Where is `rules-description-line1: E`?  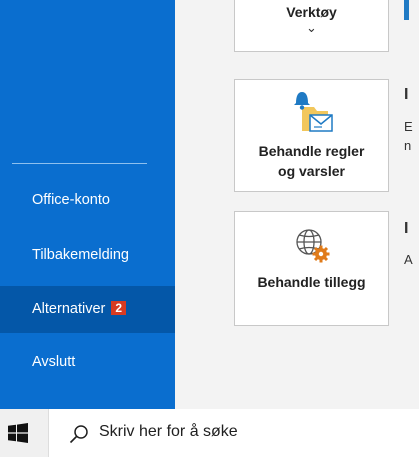 rules-description-line1: E is located at coordinates (408, 126).